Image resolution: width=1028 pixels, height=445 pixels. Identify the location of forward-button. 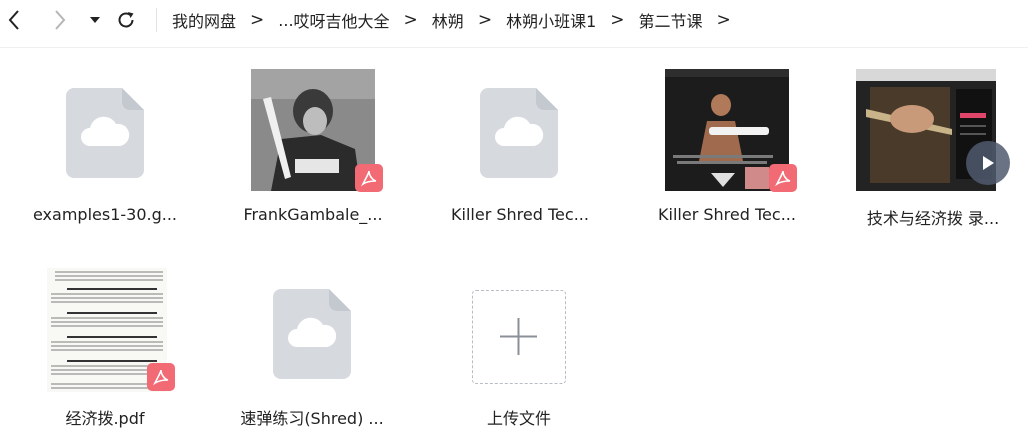
(60, 20).